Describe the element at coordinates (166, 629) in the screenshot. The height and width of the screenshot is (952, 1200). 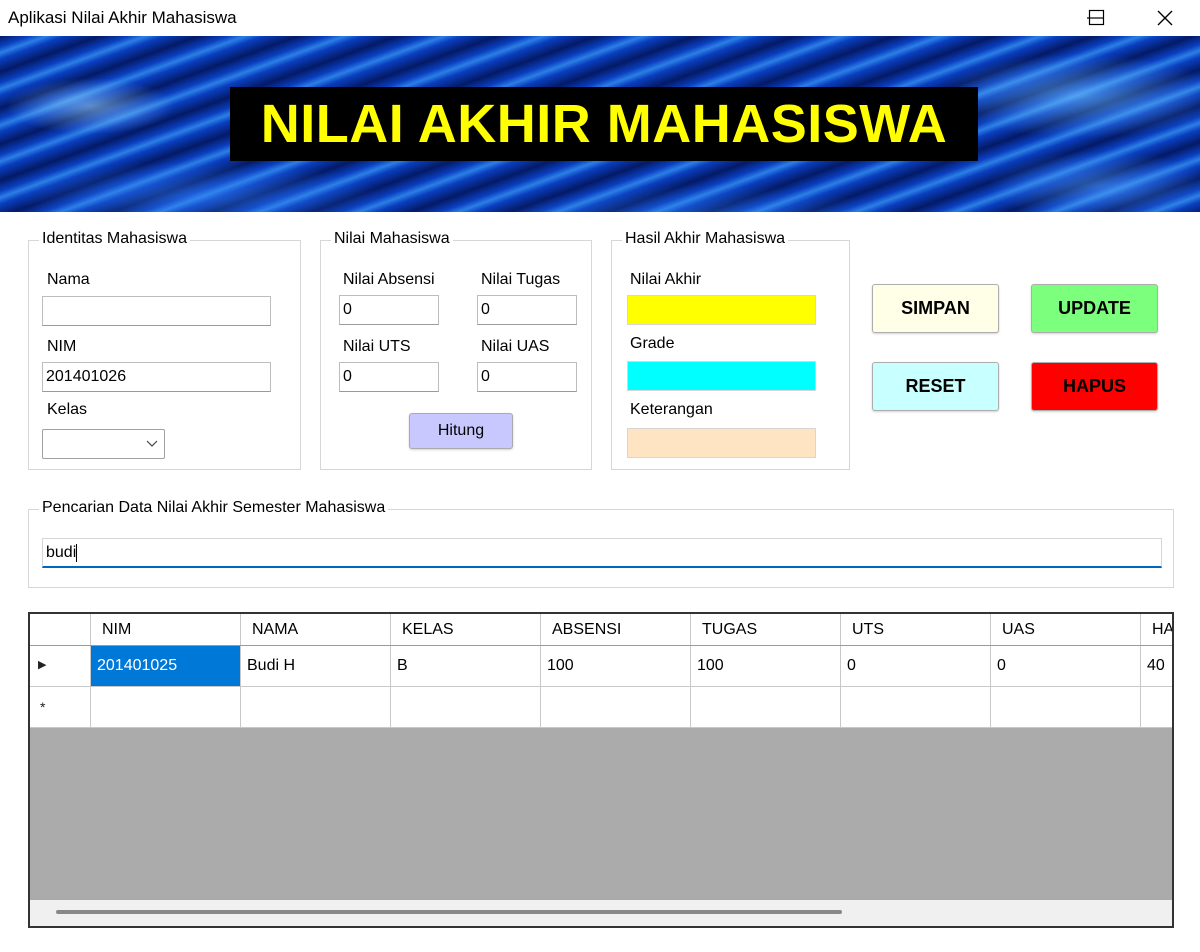
I see `column-header-nim: NIM` at that location.